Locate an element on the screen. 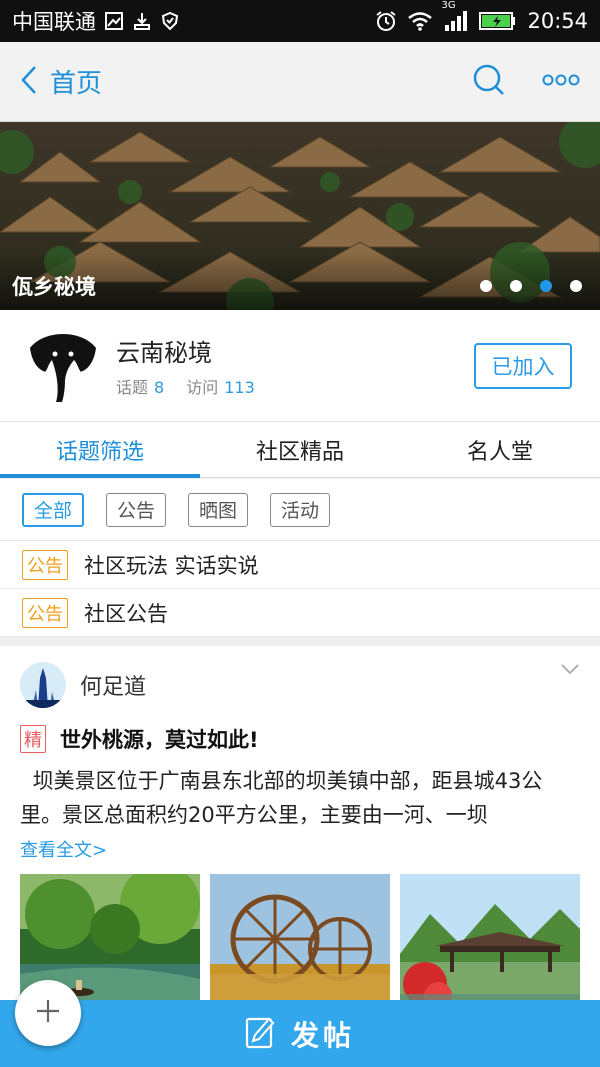  joined-button: 已加入 is located at coordinates (523, 365).